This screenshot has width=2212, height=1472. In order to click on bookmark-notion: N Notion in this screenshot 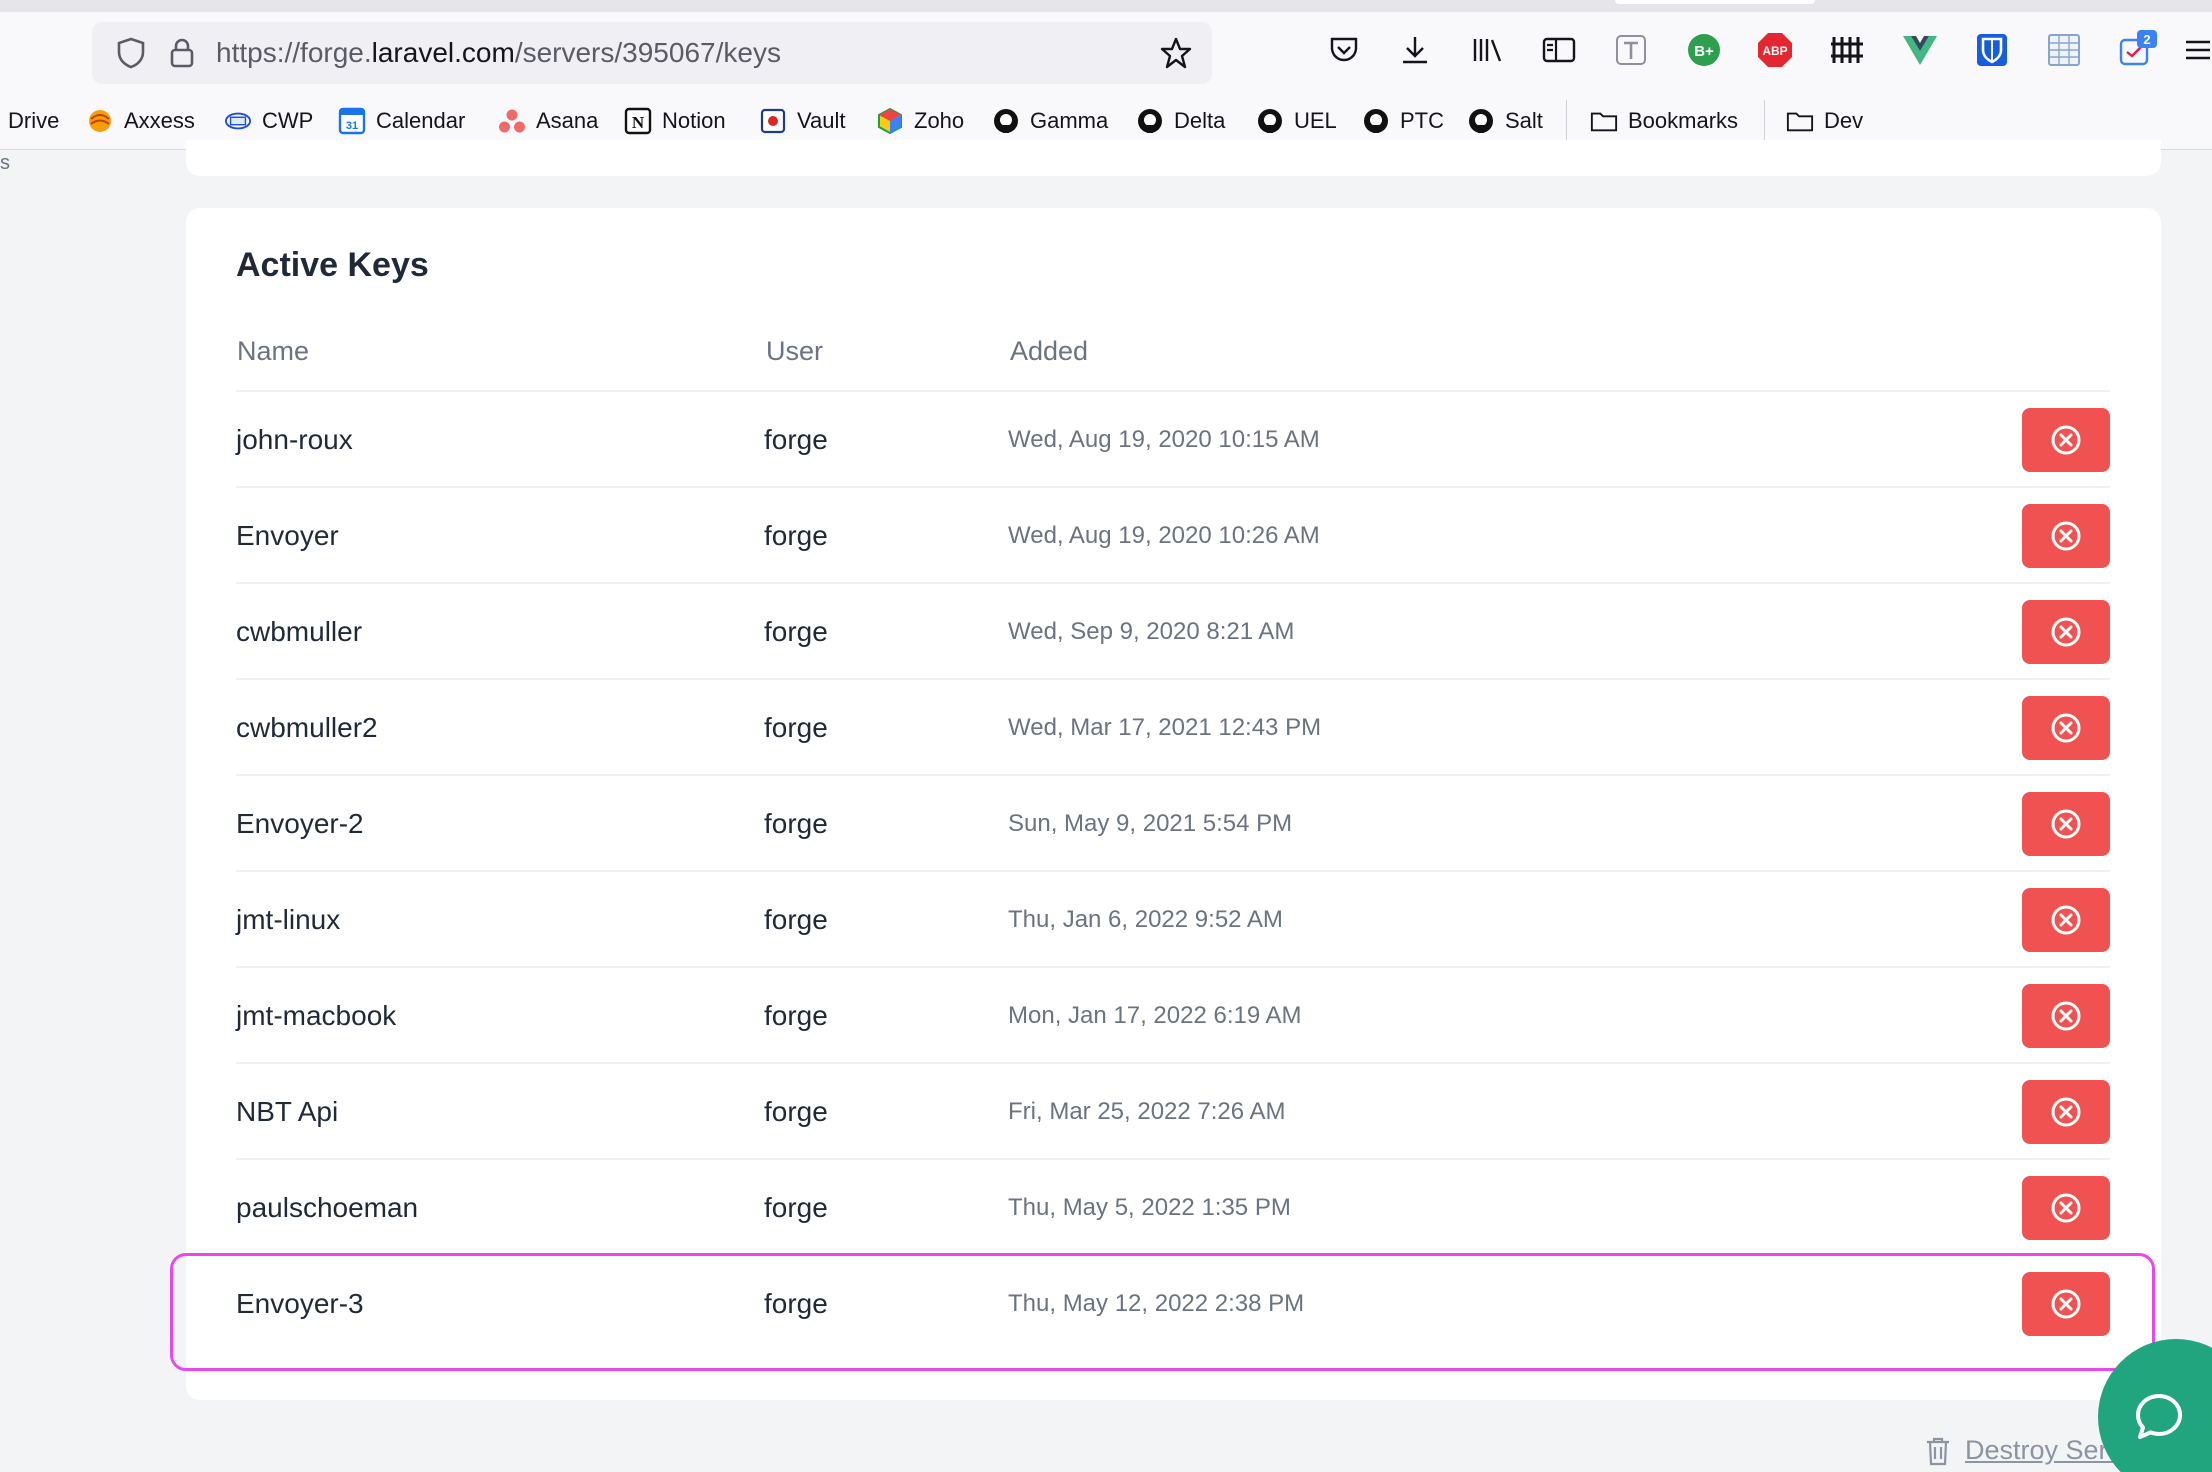, I will do `click(675, 121)`.